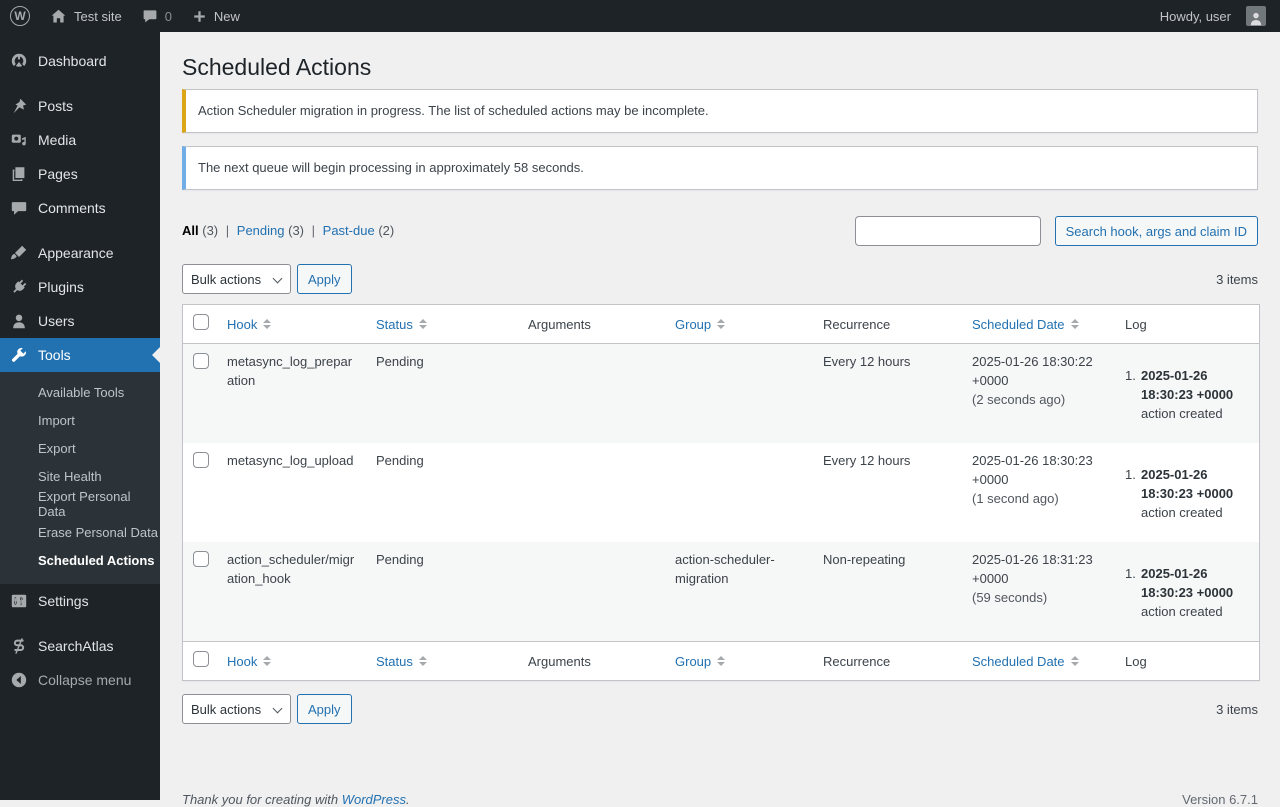 The image size is (1280, 807). Describe the element at coordinates (80, 392) in the screenshot. I see `submenu-available-tools: Available Tools` at that location.